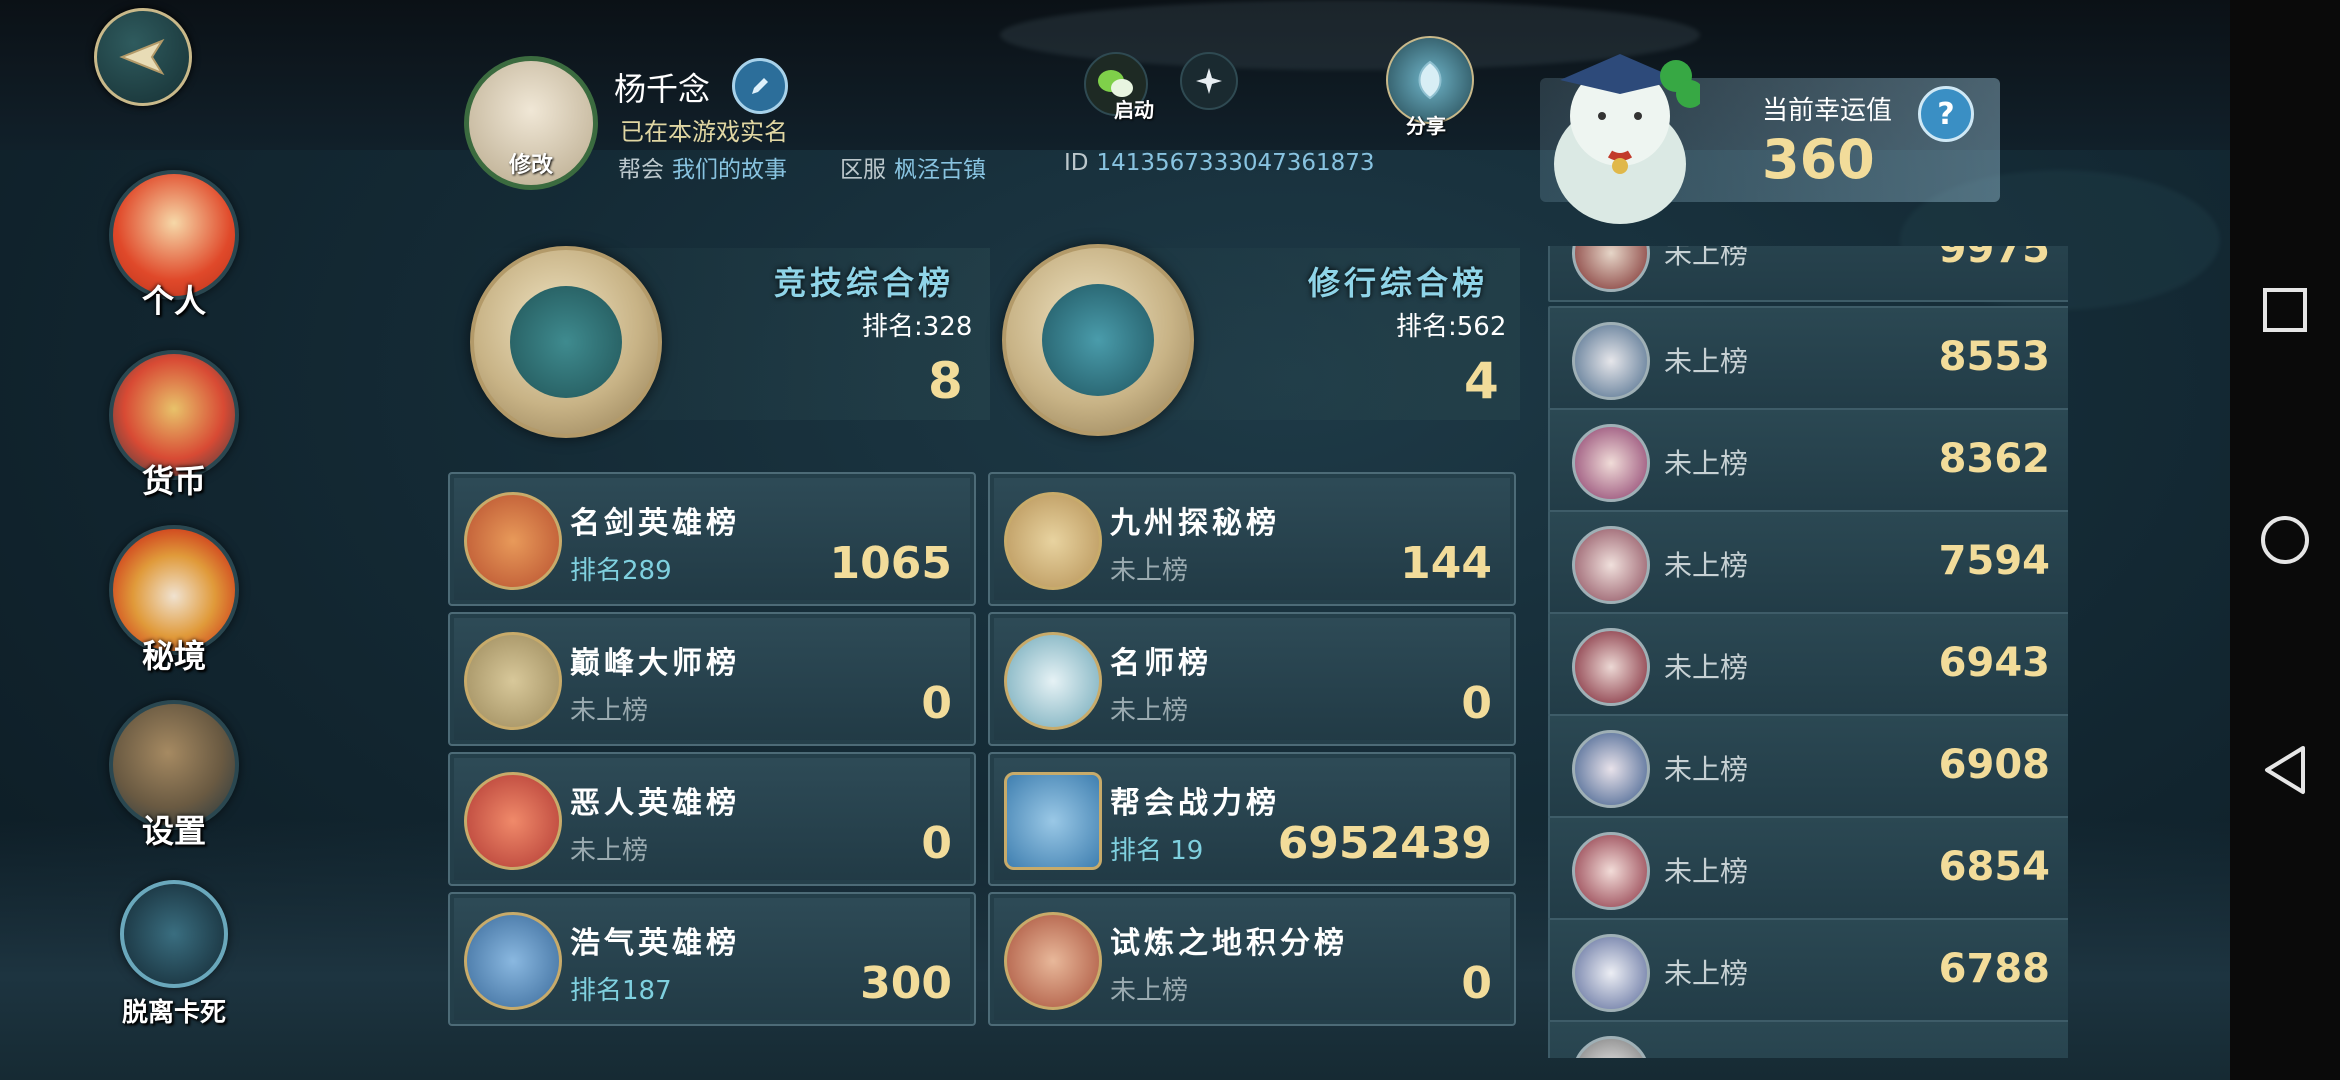 This screenshot has width=2340, height=1080. I want to click on card-title: 名师榜, so click(1161, 663).